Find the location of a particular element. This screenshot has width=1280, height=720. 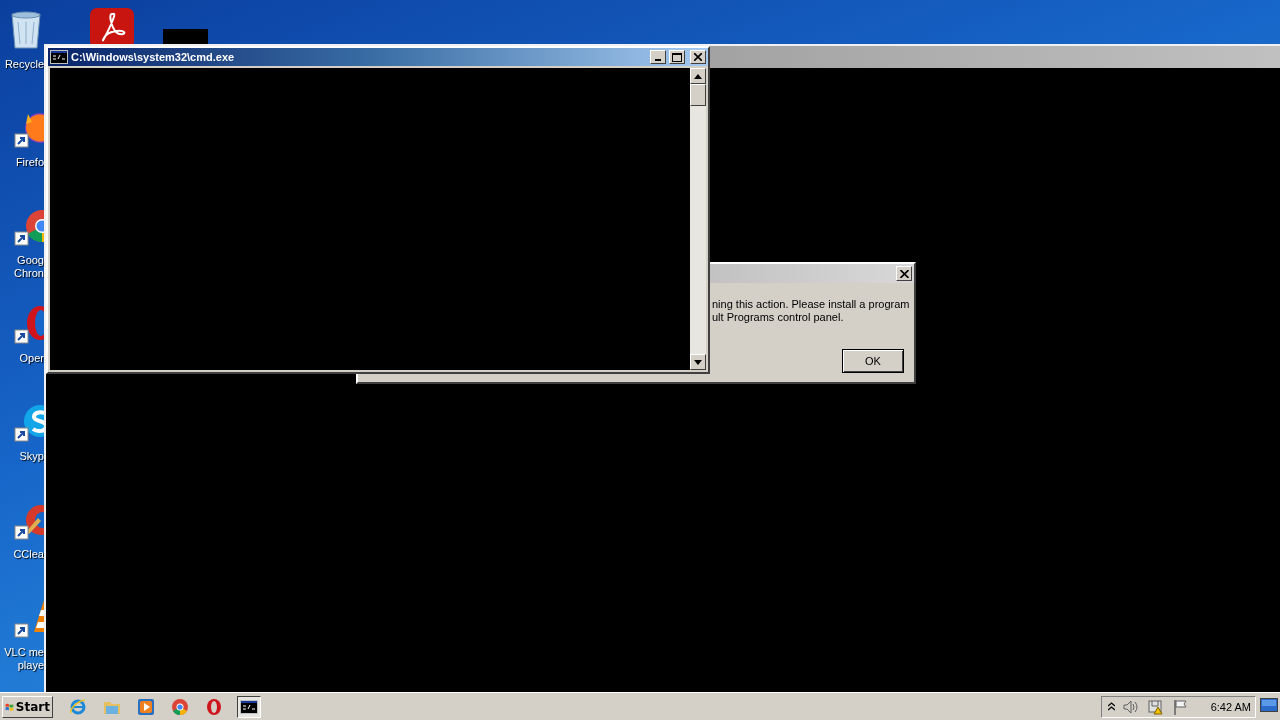

icon-label: Skyp is located at coordinates (31, 456).